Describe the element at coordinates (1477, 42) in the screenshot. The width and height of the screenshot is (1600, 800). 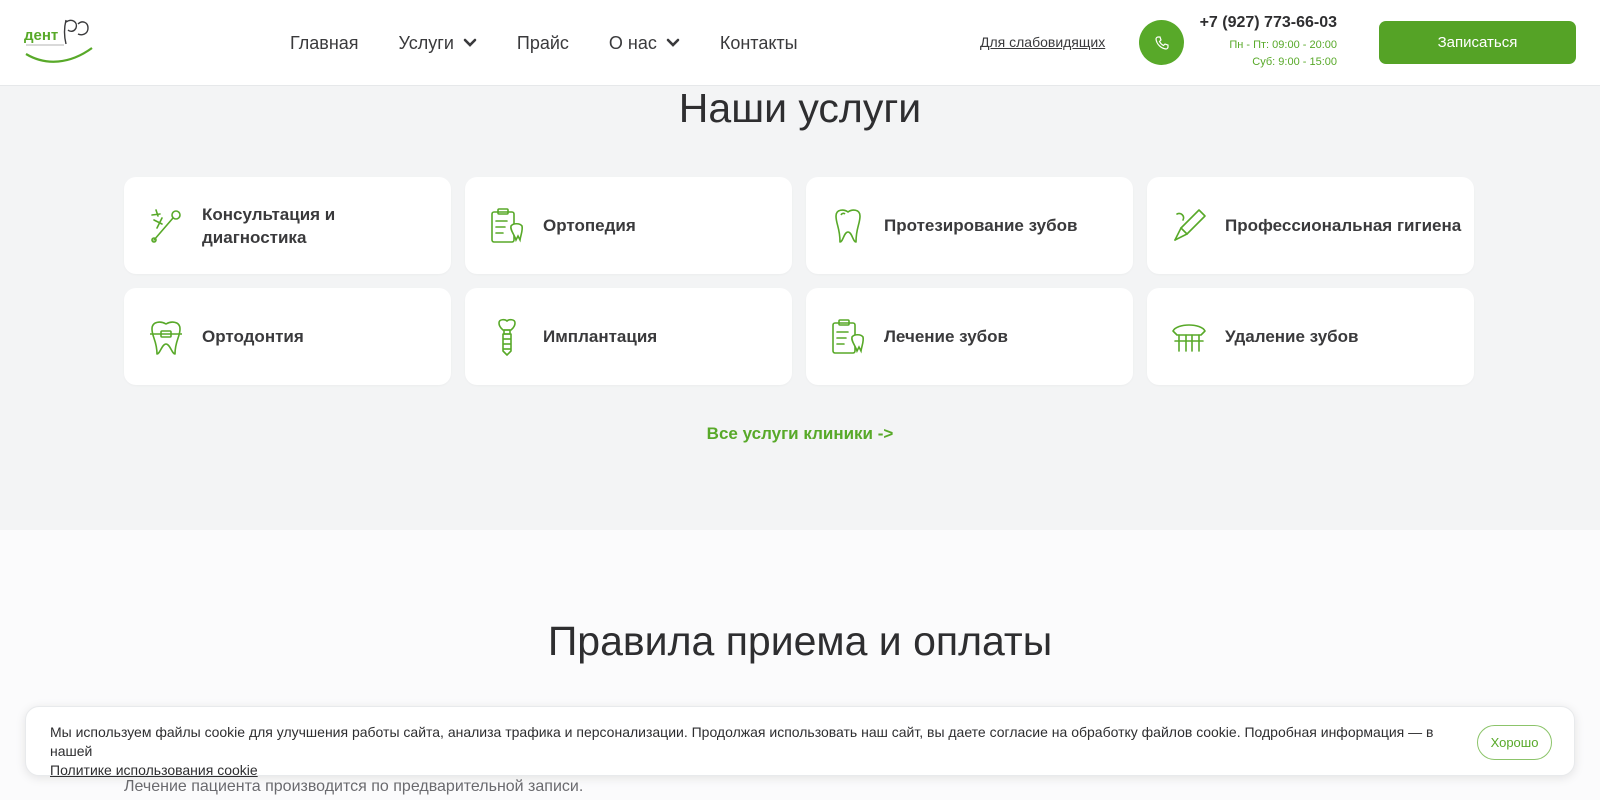
I see `signup-button: Записаться` at that location.